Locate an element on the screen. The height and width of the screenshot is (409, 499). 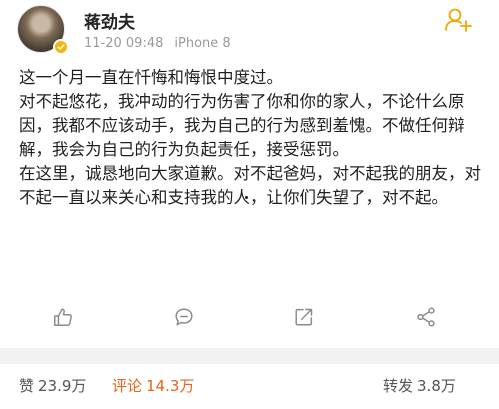
share-icon is located at coordinates (426, 317).